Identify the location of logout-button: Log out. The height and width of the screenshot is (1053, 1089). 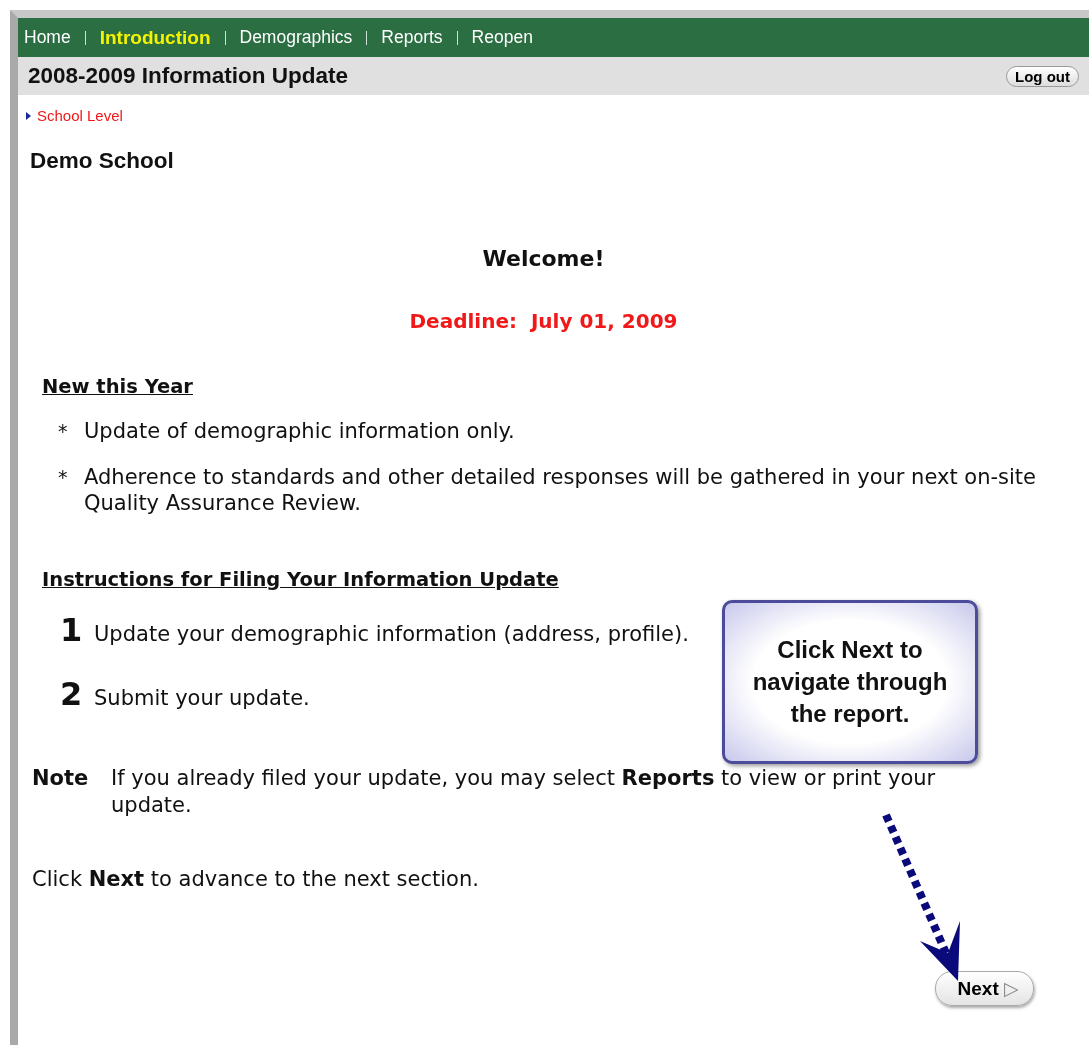
(1042, 76).